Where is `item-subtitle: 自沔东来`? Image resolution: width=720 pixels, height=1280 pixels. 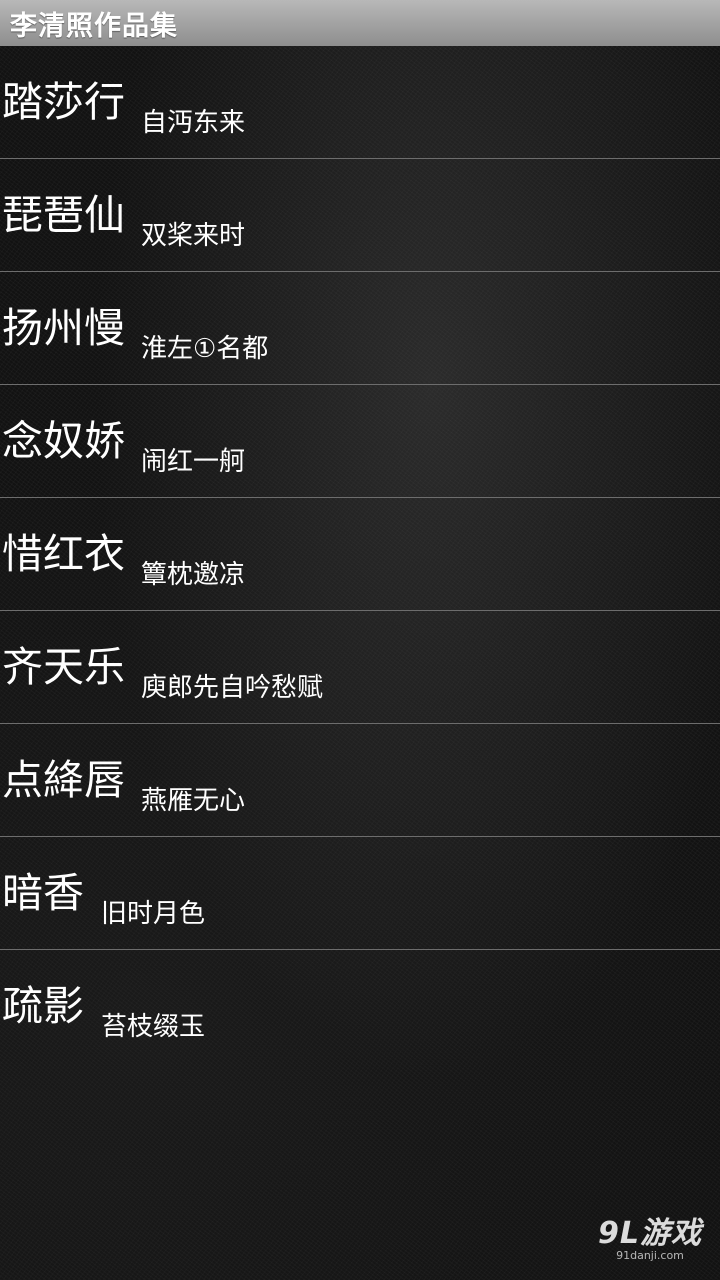 item-subtitle: 自沔东来 is located at coordinates (193, 123).